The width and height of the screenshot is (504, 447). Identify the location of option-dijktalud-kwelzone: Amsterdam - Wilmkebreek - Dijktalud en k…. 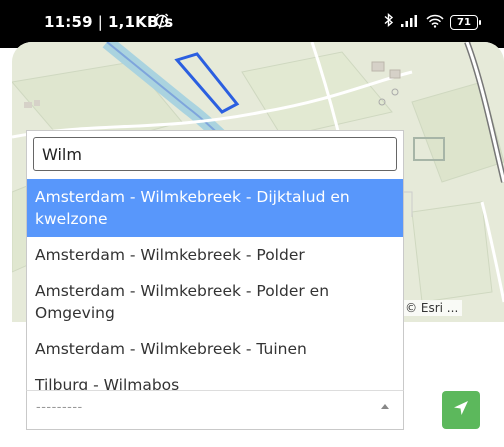
(215, 208).